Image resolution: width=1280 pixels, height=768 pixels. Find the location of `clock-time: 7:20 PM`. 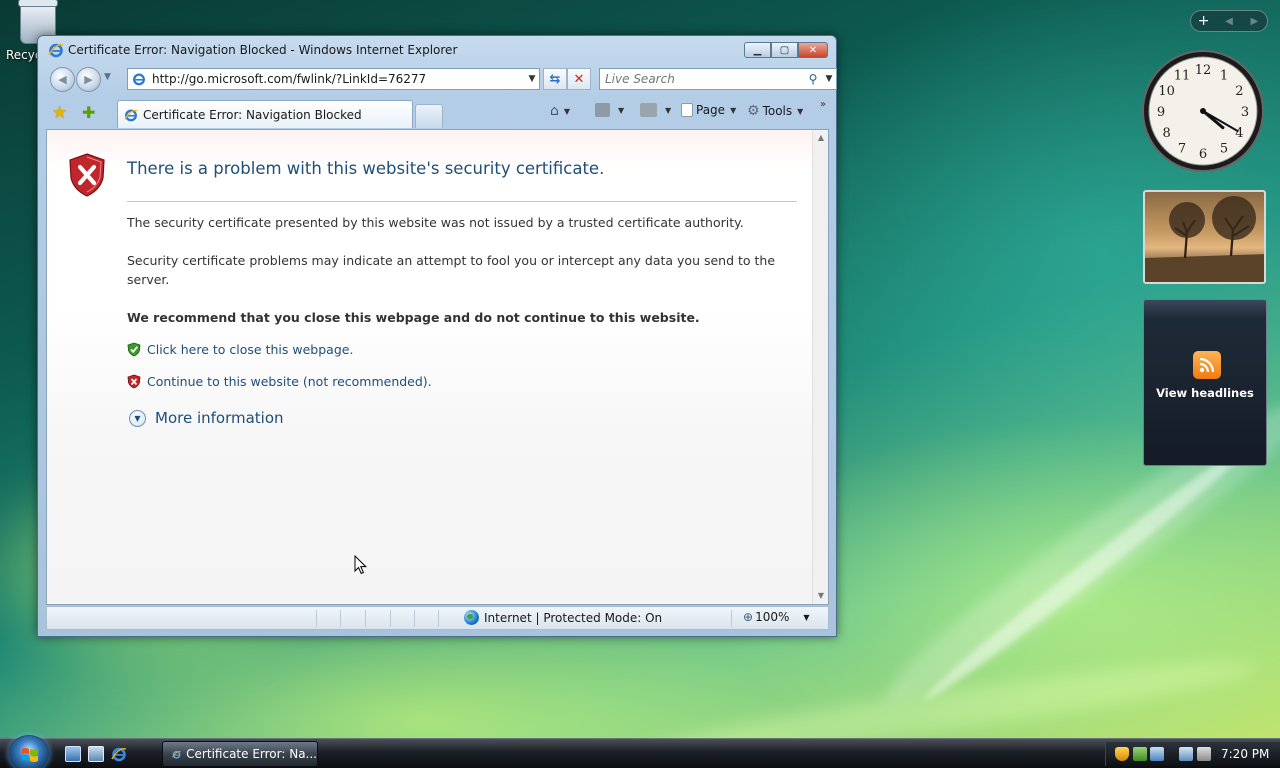

clock-time: 7:20 PM is located at coordinates (1245, 754).